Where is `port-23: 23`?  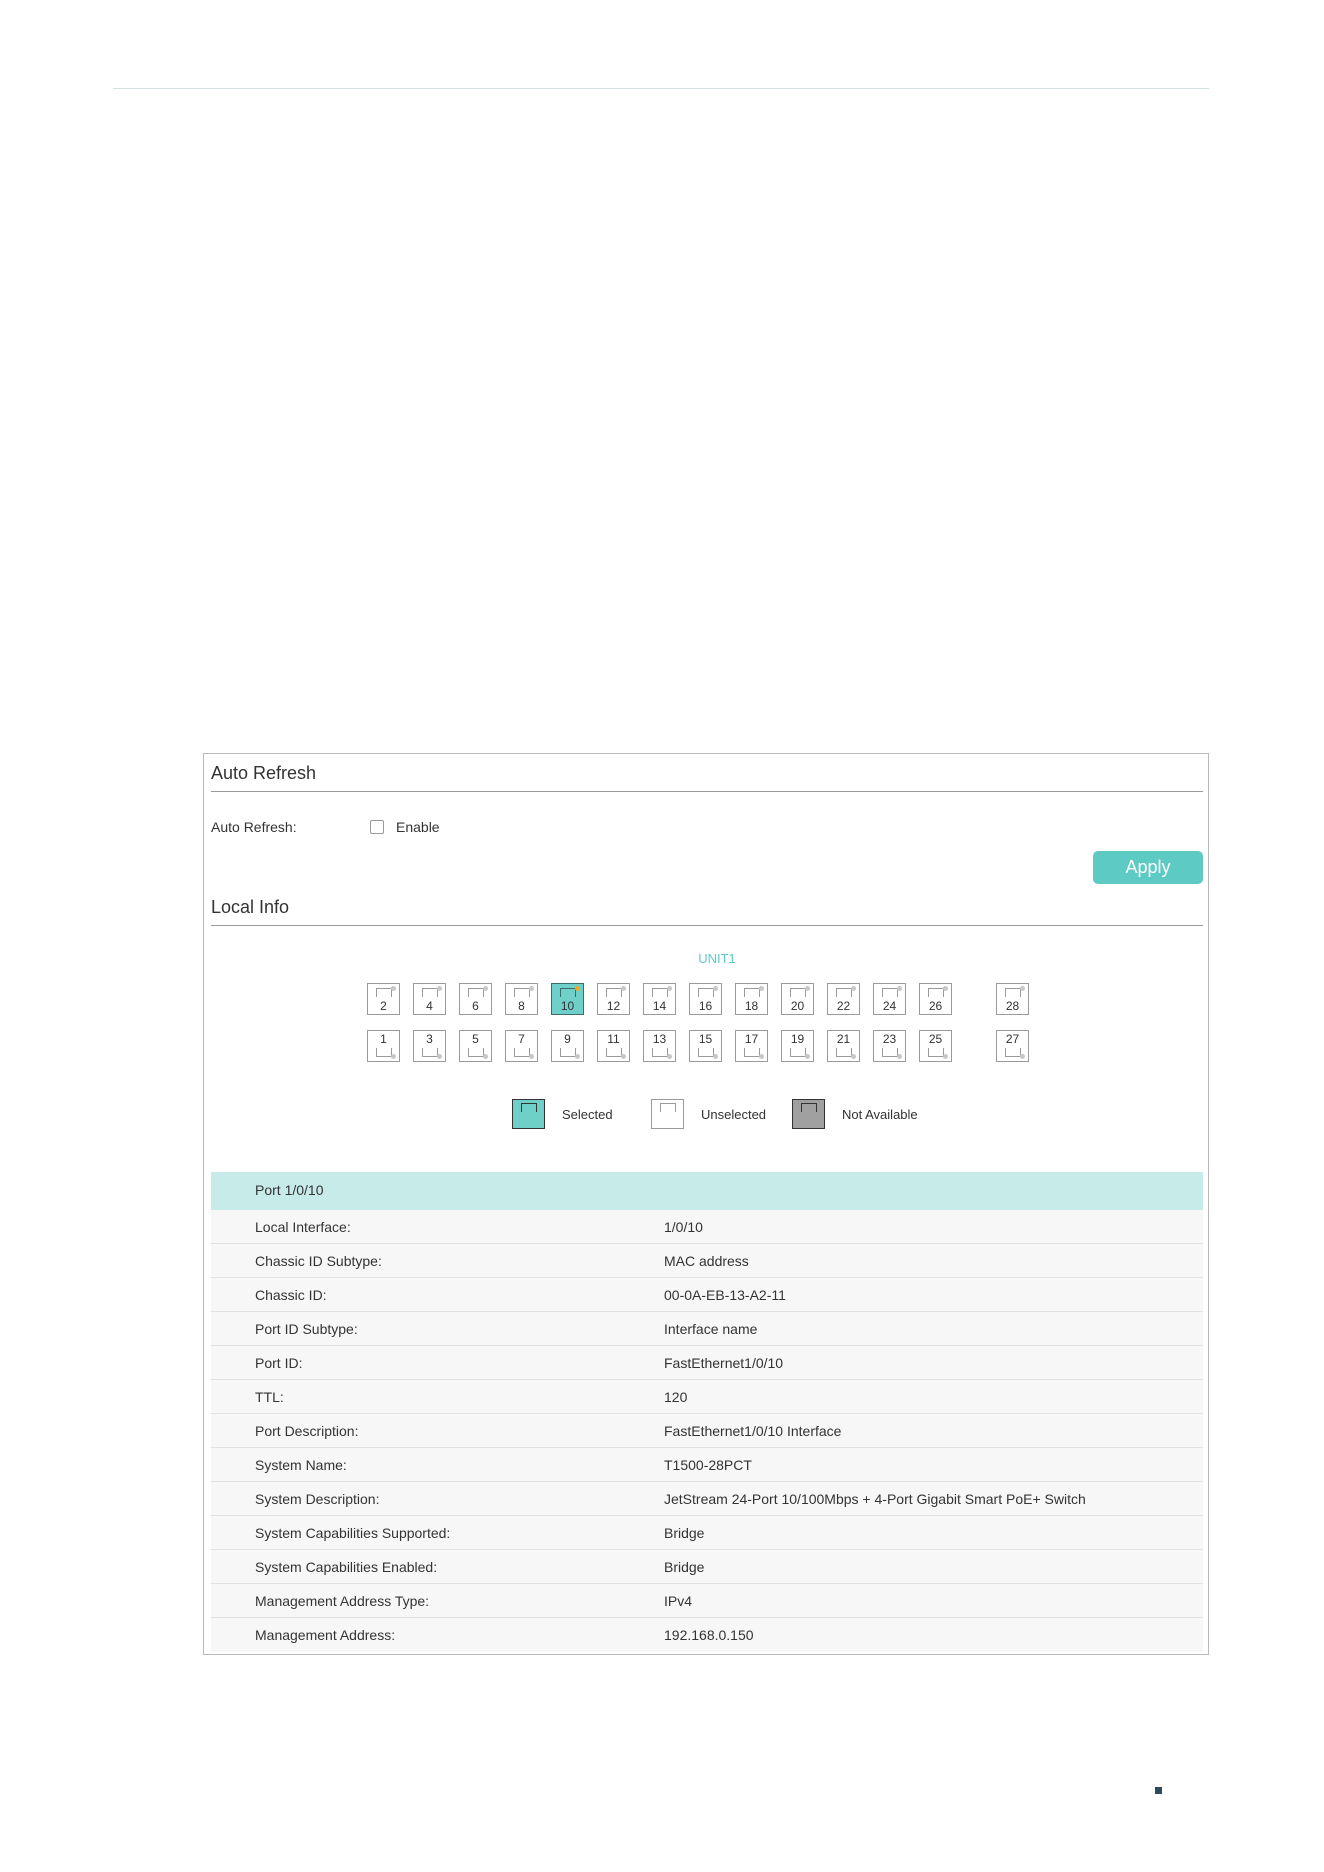 port-23: 23 is located at coordinates (889, 1046).